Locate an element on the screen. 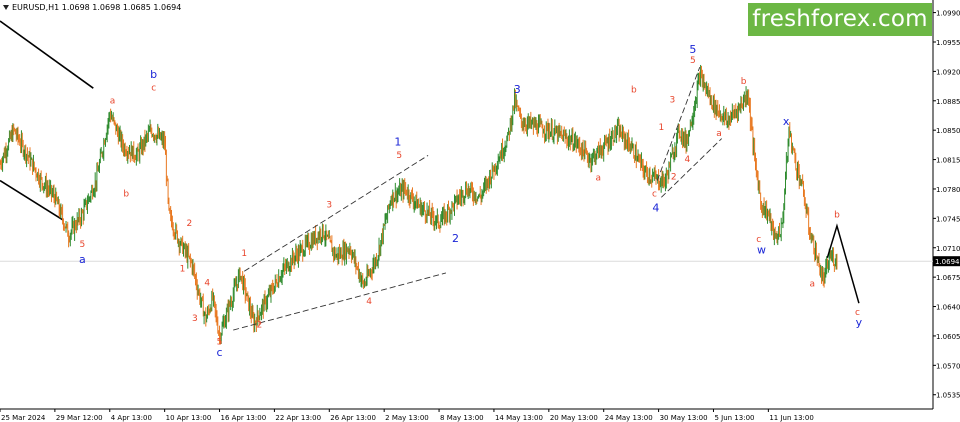 The height and width of the screenshot is (422, 960). symbol-ohlc-text: EURUSD,H1 1.0698 1.0698 1.0685 1.0694 is located at coordinates (97, 7).